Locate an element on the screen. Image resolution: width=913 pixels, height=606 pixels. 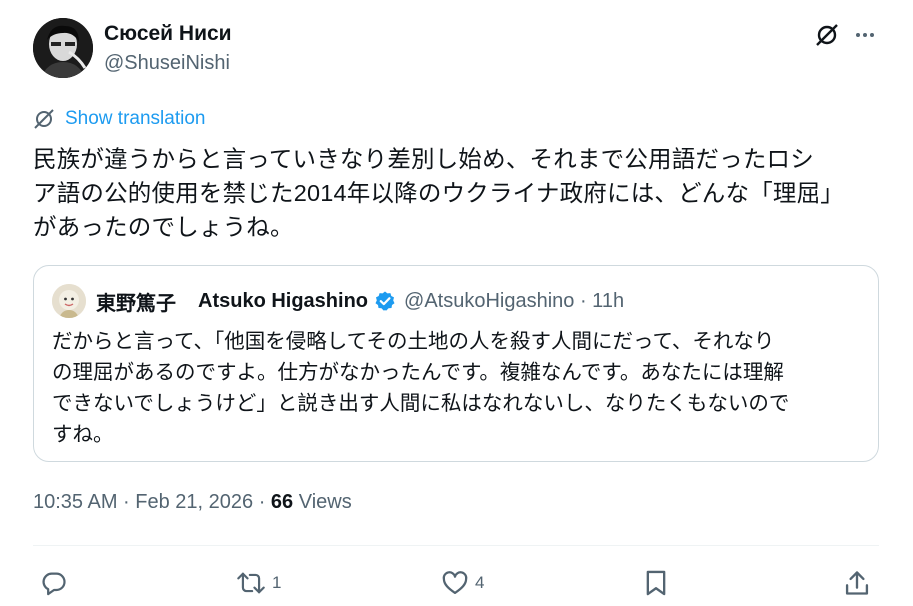
views-count: 66 is located at coordinates (282, 502).